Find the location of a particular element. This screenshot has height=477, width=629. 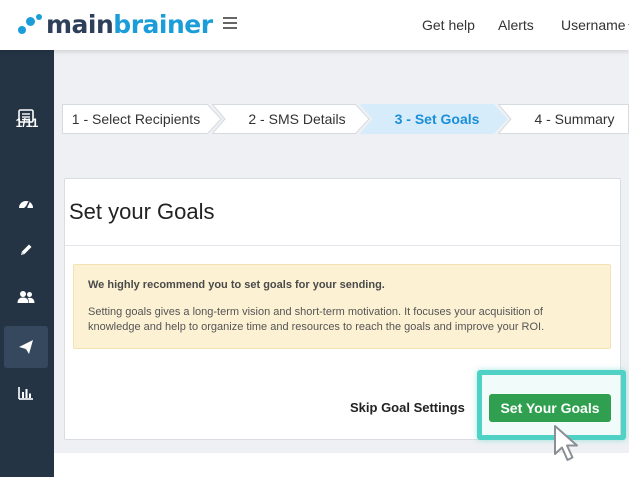

users-icon is located at coordinates (26, 297).